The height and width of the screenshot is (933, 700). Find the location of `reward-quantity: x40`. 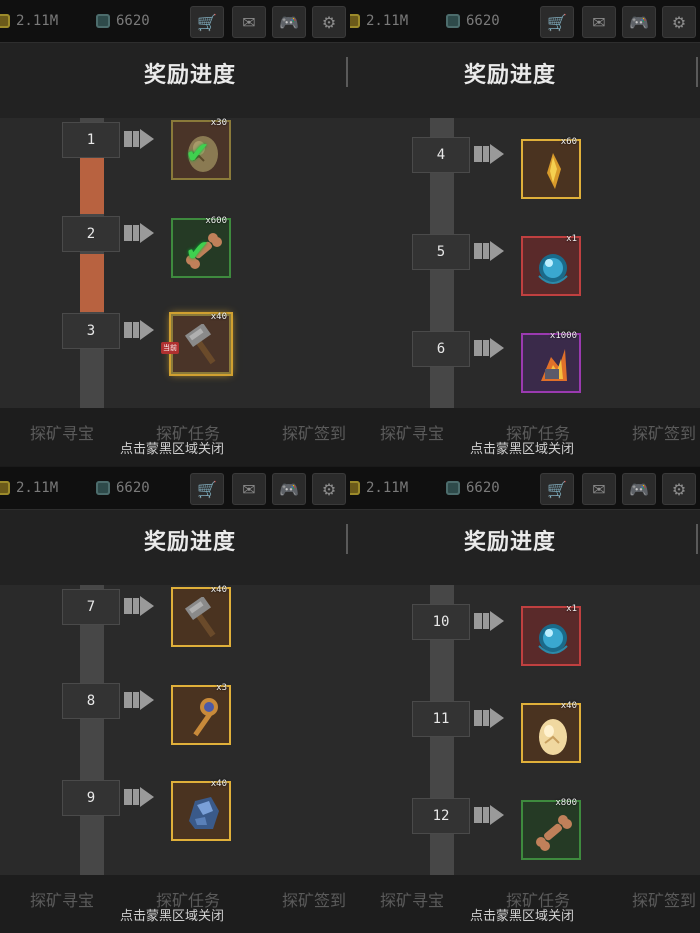

reward-quantity: x40 is located at coordinates (218, 317).